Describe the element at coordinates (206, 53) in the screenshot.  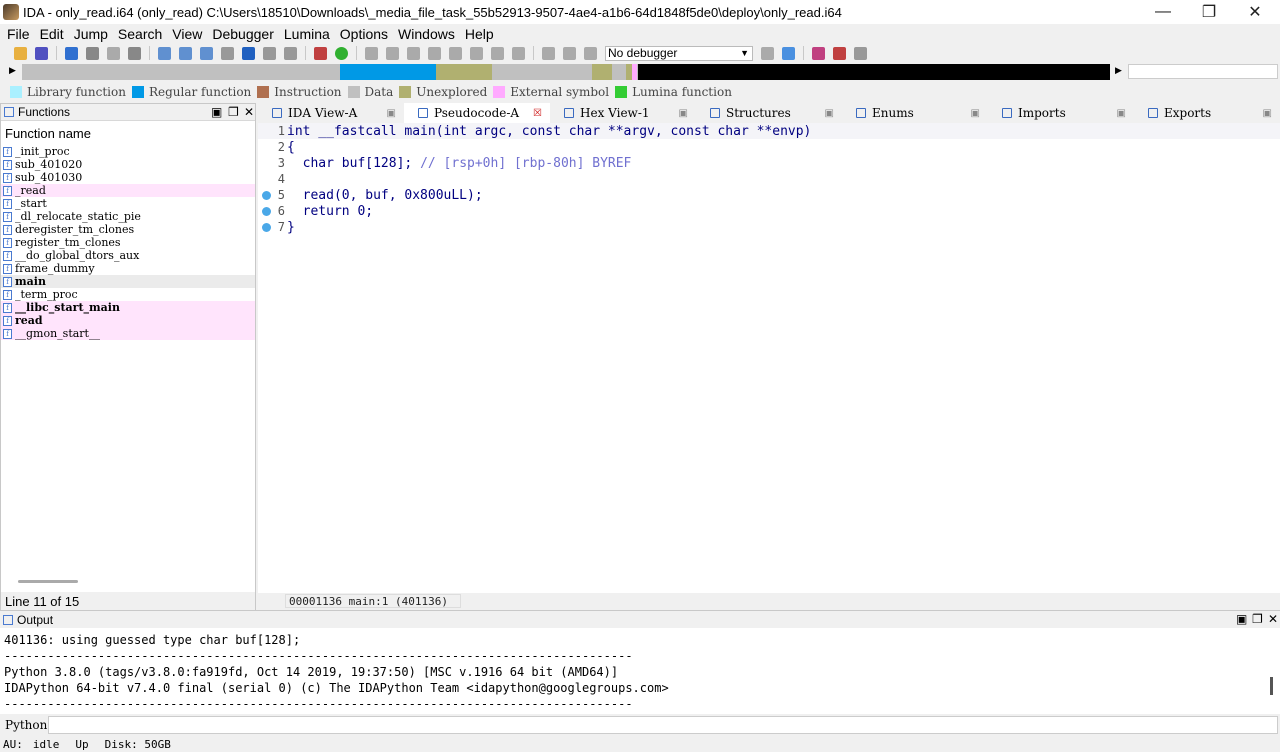
I see `search-next-icon` at that location.